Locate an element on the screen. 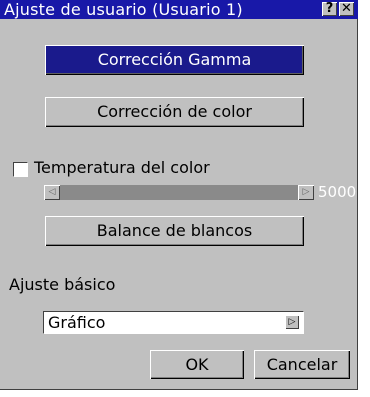  cancel-button: Cancelar is located at coordinates (302, 364).